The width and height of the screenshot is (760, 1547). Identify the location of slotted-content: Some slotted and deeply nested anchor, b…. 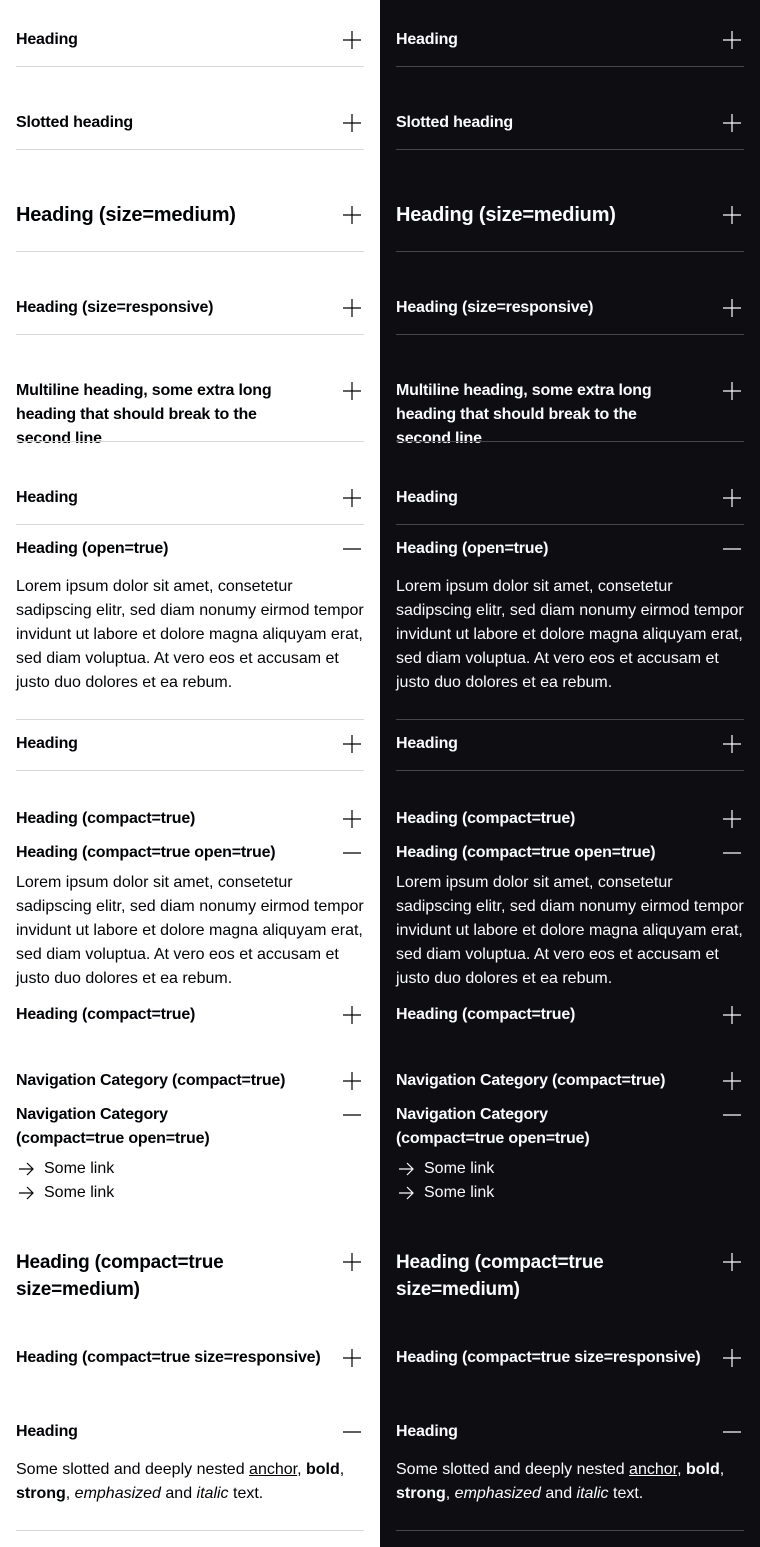
(570, 1482).